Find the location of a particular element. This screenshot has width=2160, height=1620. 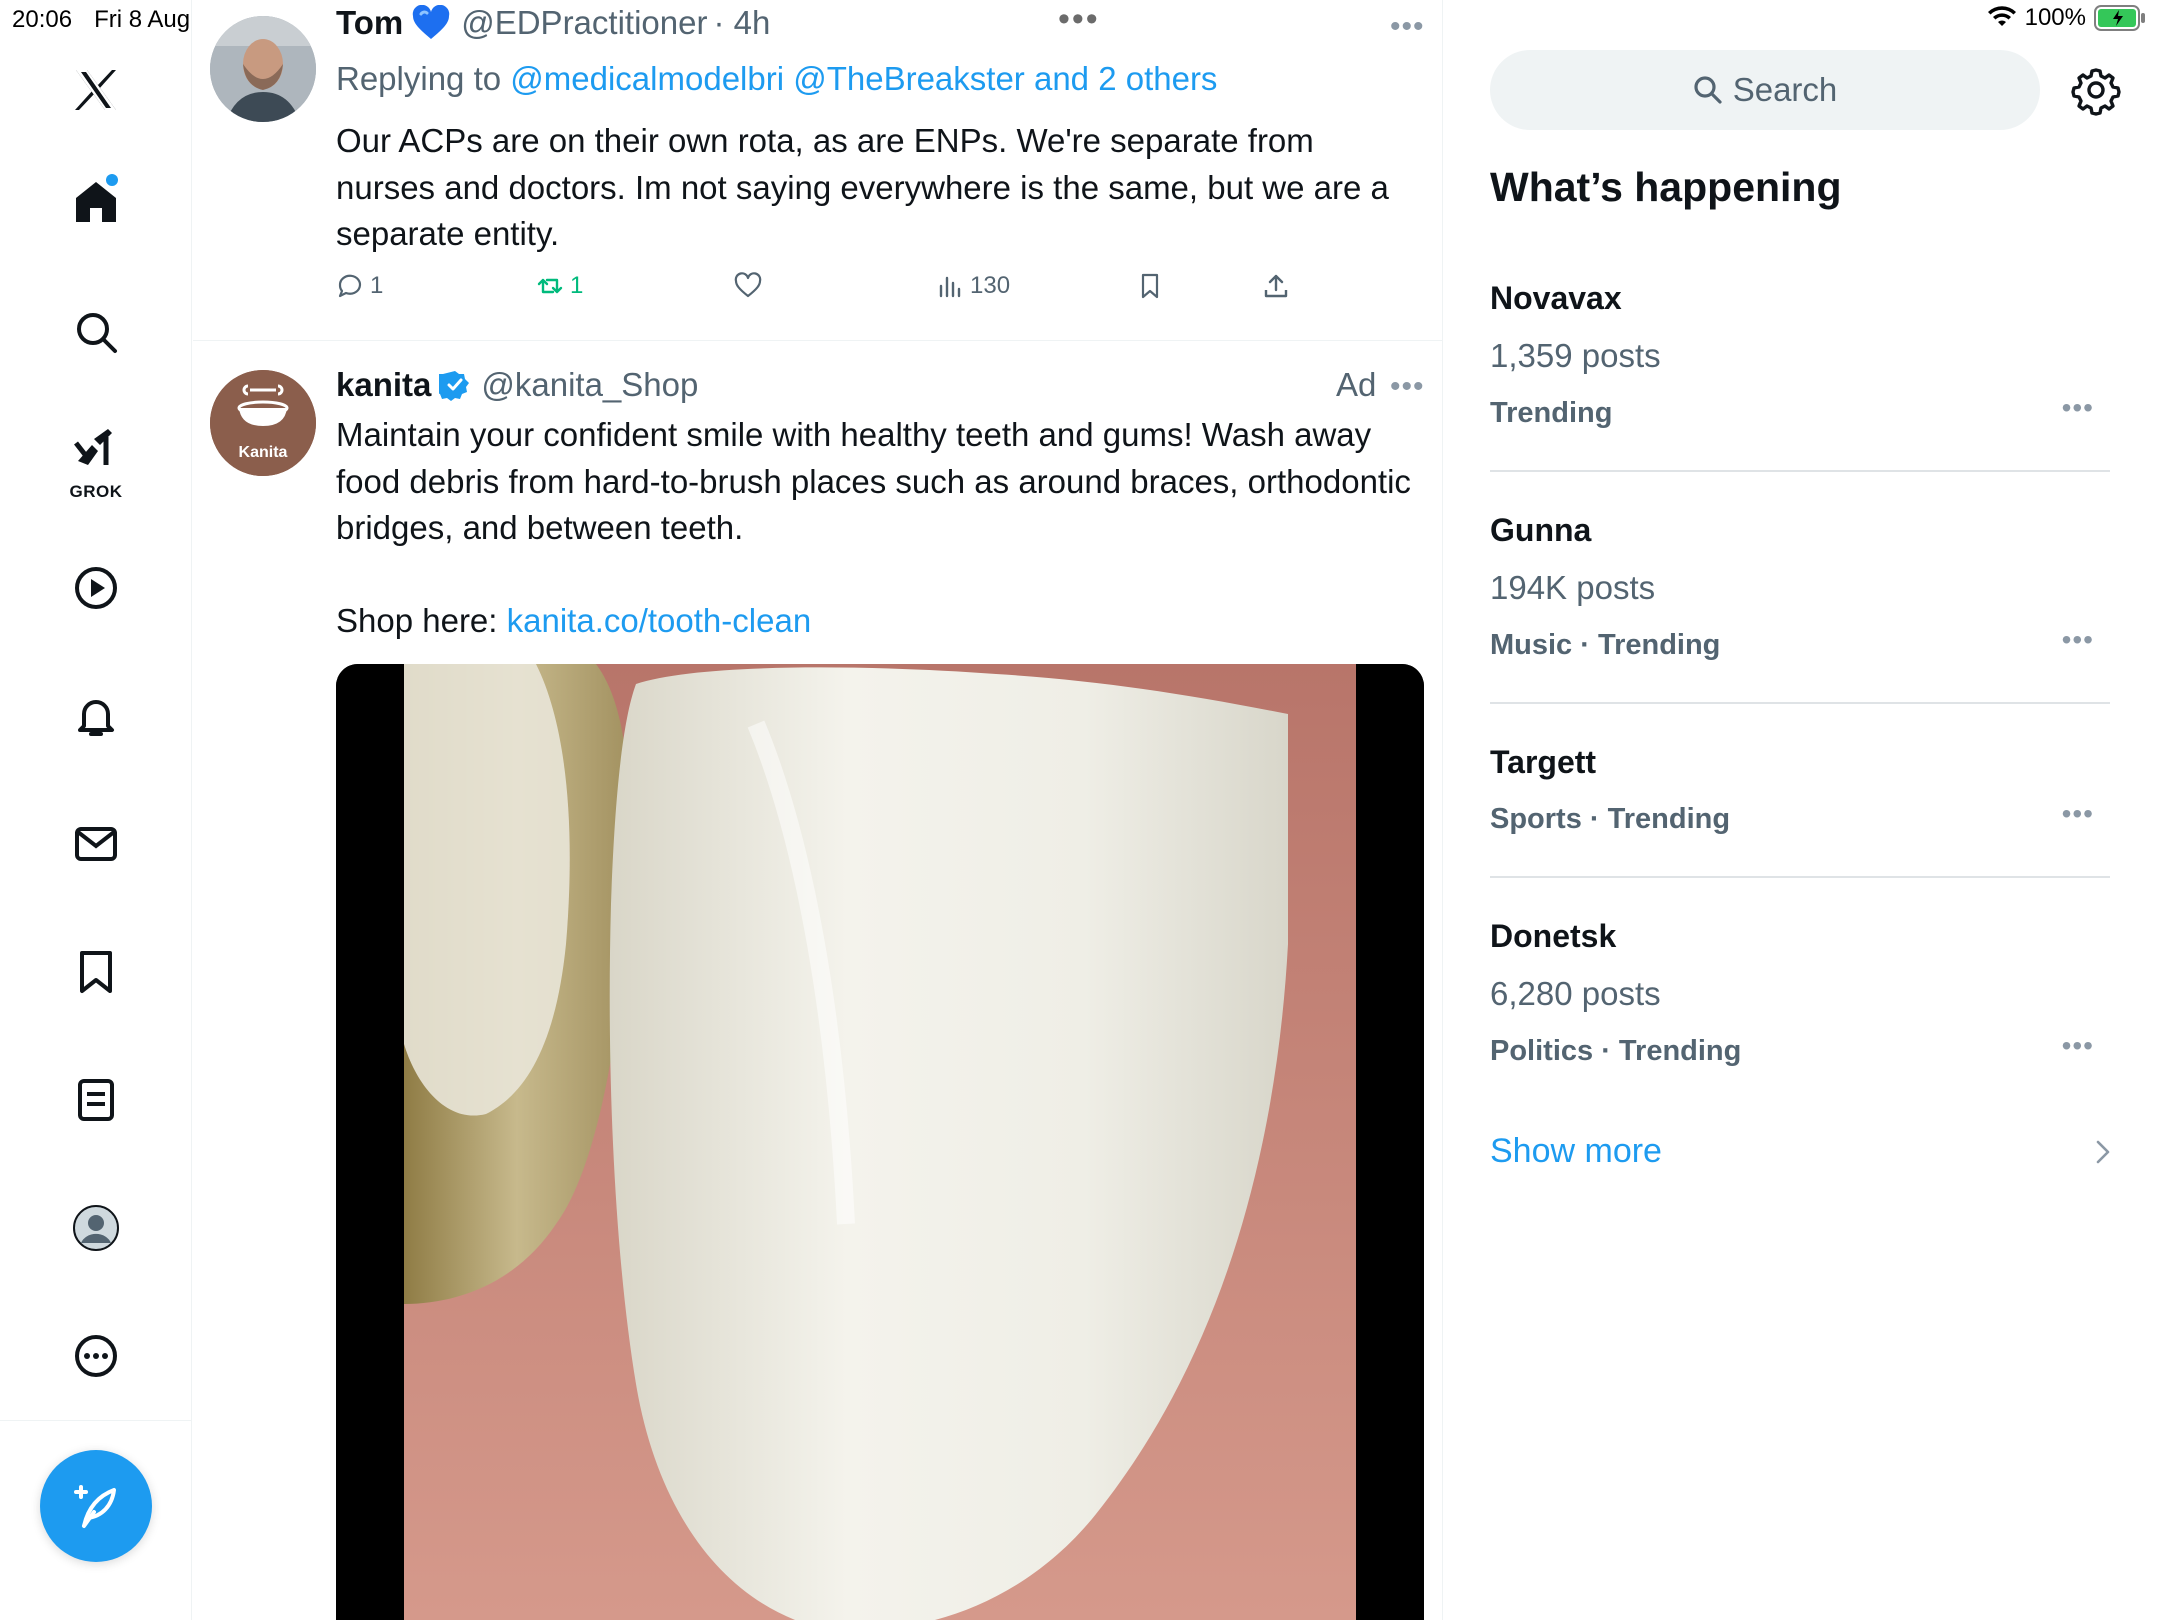

retweet-button: 1 is located at coordinates (559, 286).